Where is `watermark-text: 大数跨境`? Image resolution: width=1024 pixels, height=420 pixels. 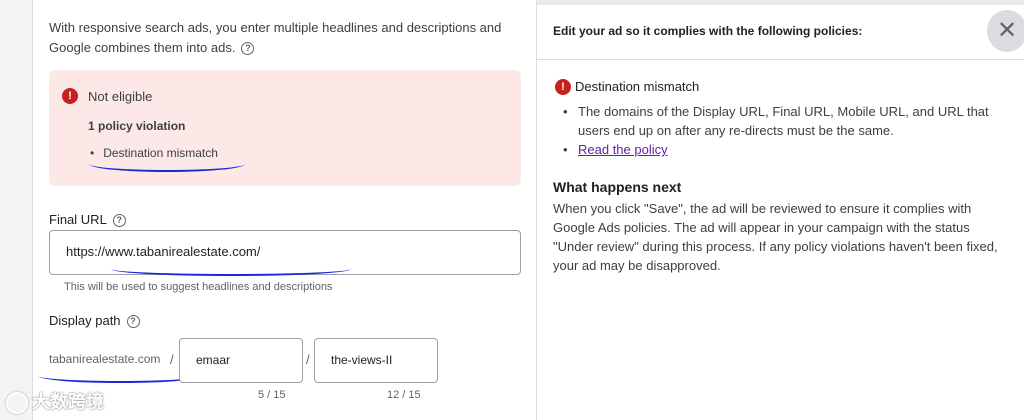
watermark-text: 大数跨境 is located at coordinates (68, 402).